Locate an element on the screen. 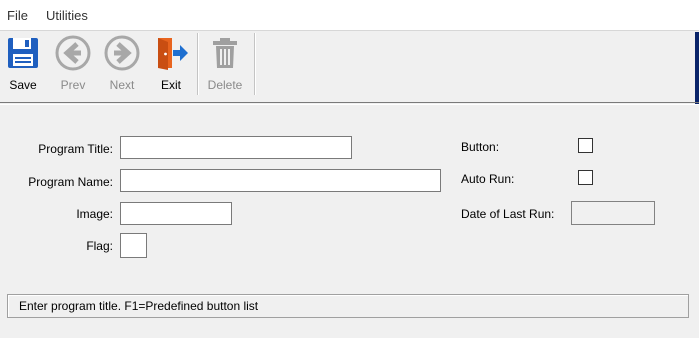 This screenshot has width=699, height=338. menu-bar: File Utilities is located at coordinates (349, 15).